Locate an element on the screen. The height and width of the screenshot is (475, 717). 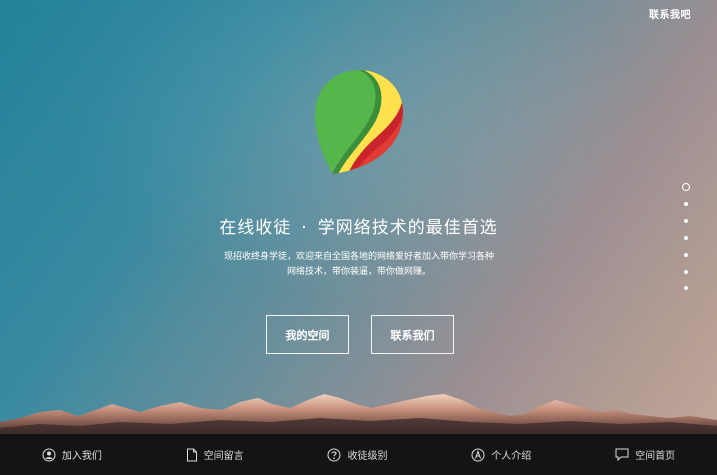
nav-apprentice-level: 收徒级别 is located at coordinates (357, 454).